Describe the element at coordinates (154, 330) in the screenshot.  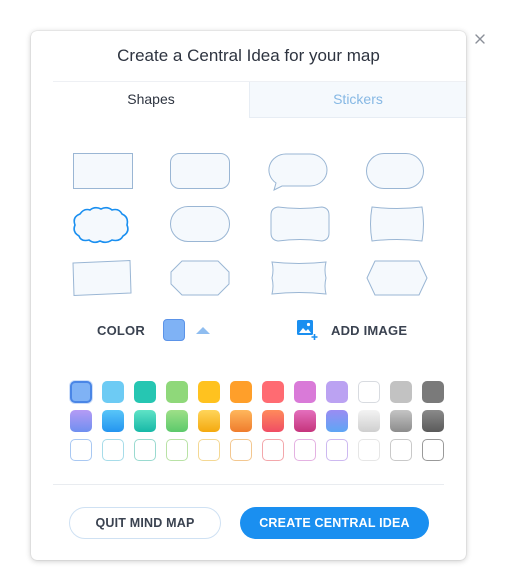
I see `color-option: COLOR` at that location.